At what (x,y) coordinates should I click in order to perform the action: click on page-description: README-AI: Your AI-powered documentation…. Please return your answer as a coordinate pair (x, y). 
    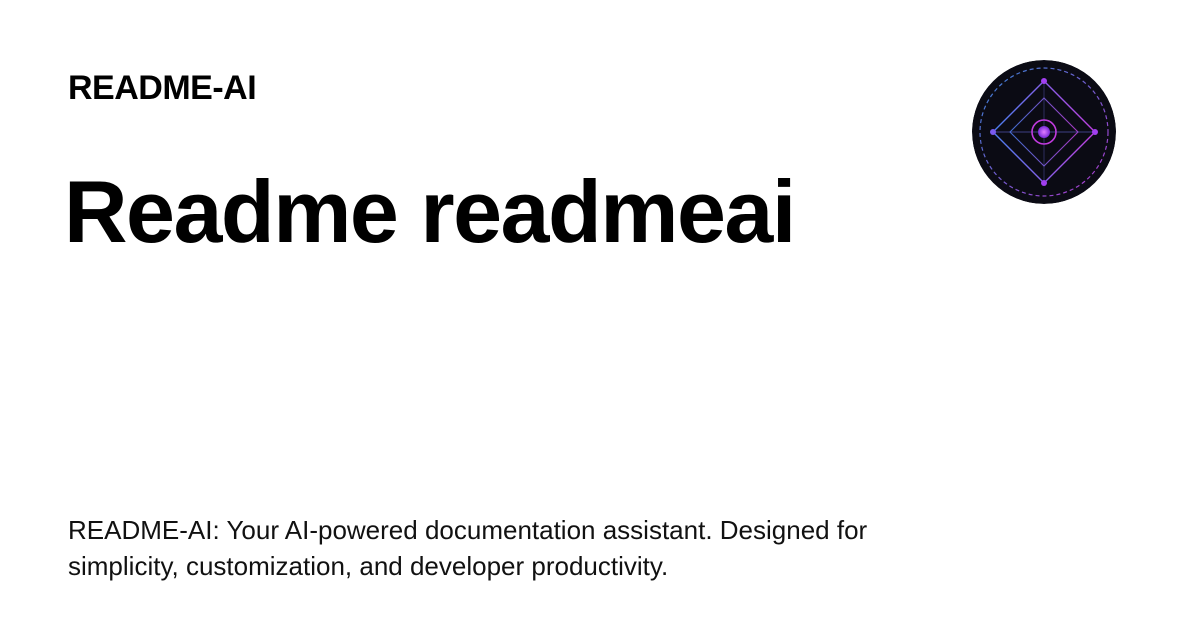
    Looking at the image, I should click on (468, 548).